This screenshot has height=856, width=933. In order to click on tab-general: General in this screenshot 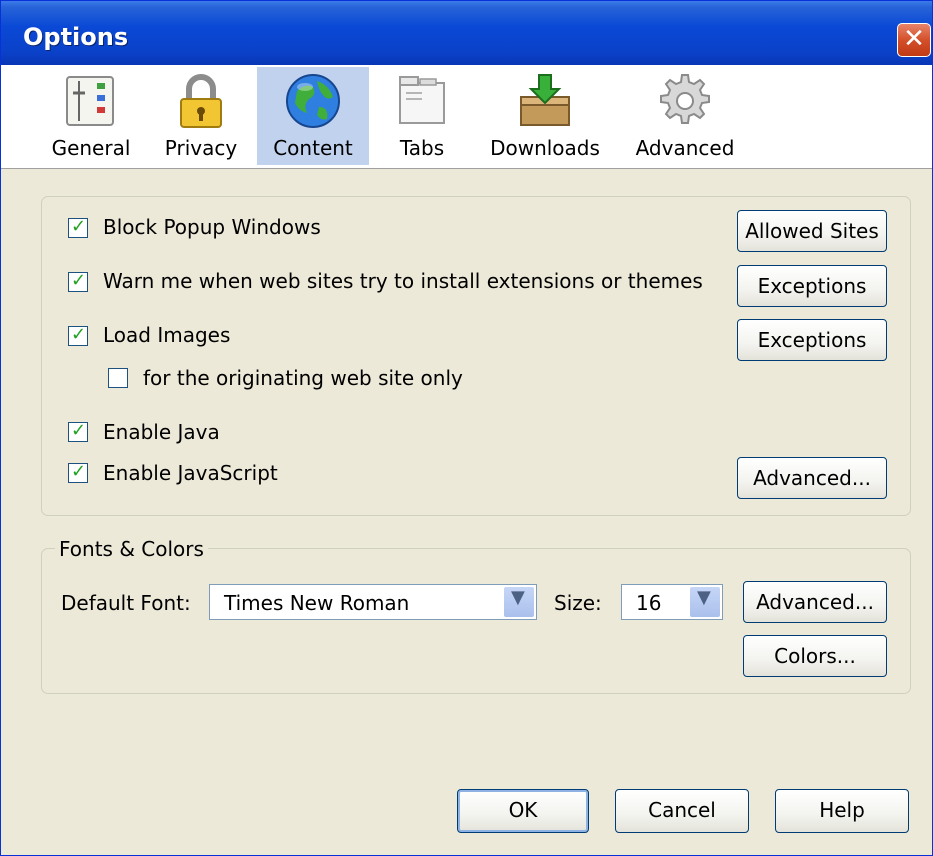, I will do `click(91, 116)`.